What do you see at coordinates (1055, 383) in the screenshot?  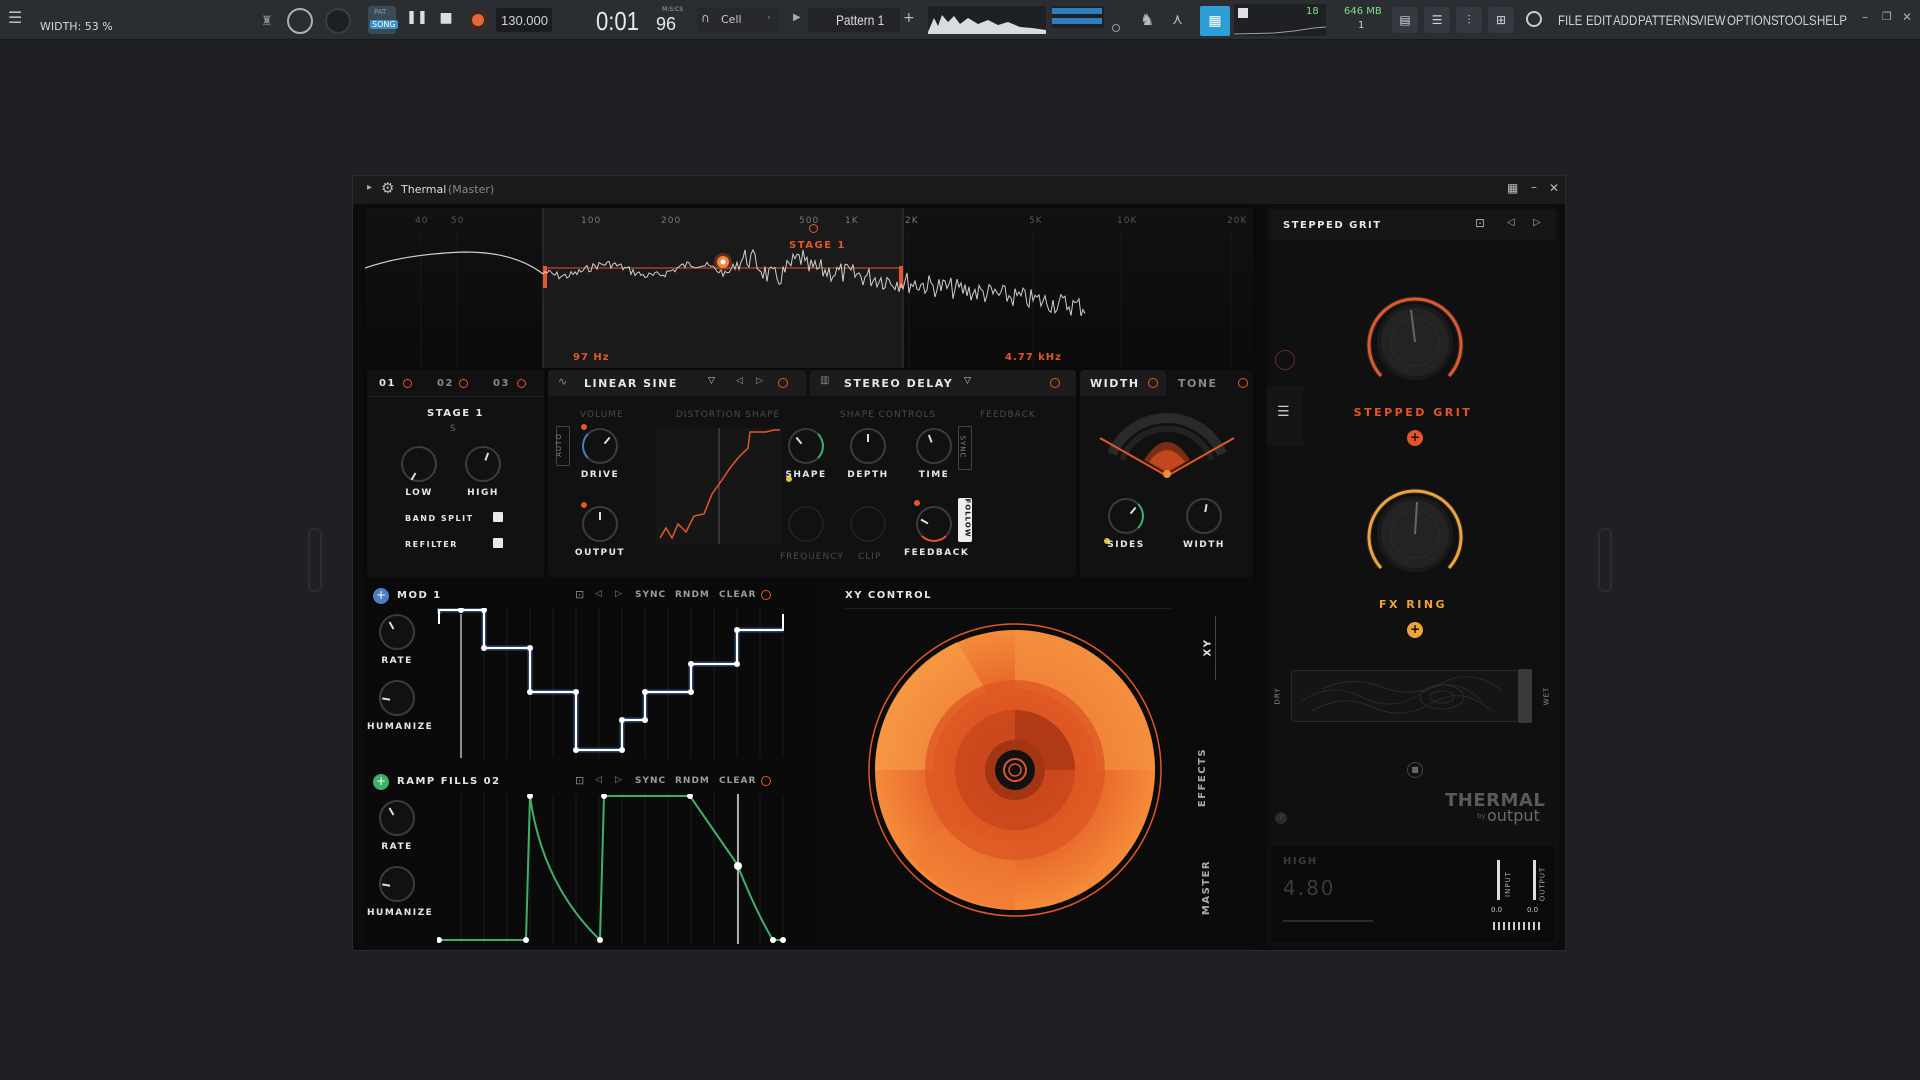 I see `delay-power-icon` at bounding box center [1055, 383].